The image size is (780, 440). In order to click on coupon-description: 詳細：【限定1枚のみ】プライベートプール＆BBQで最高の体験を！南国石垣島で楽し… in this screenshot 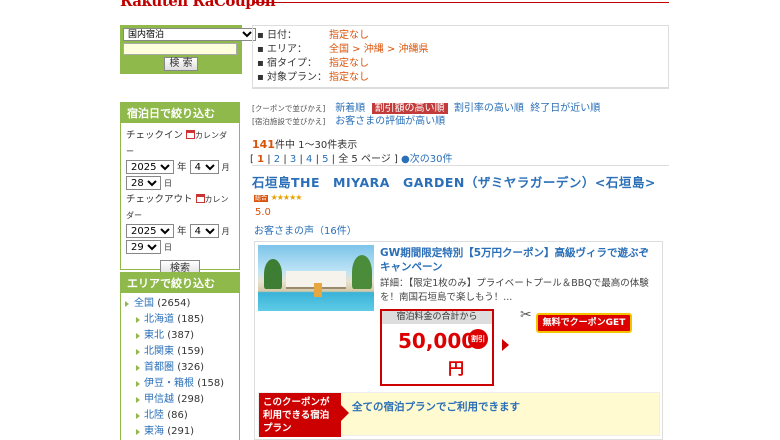, I will do `click(514, 290)`.